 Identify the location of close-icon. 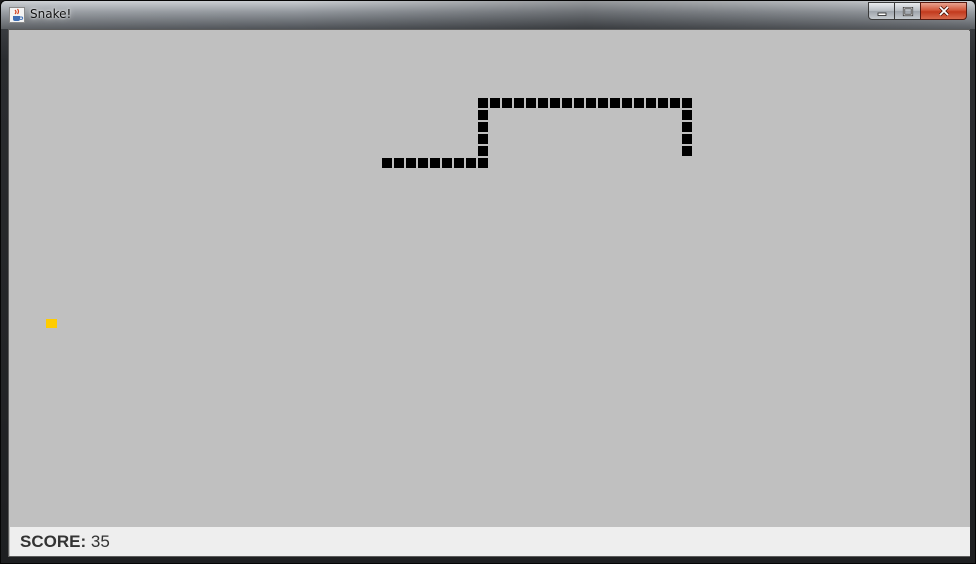
(944, 11).